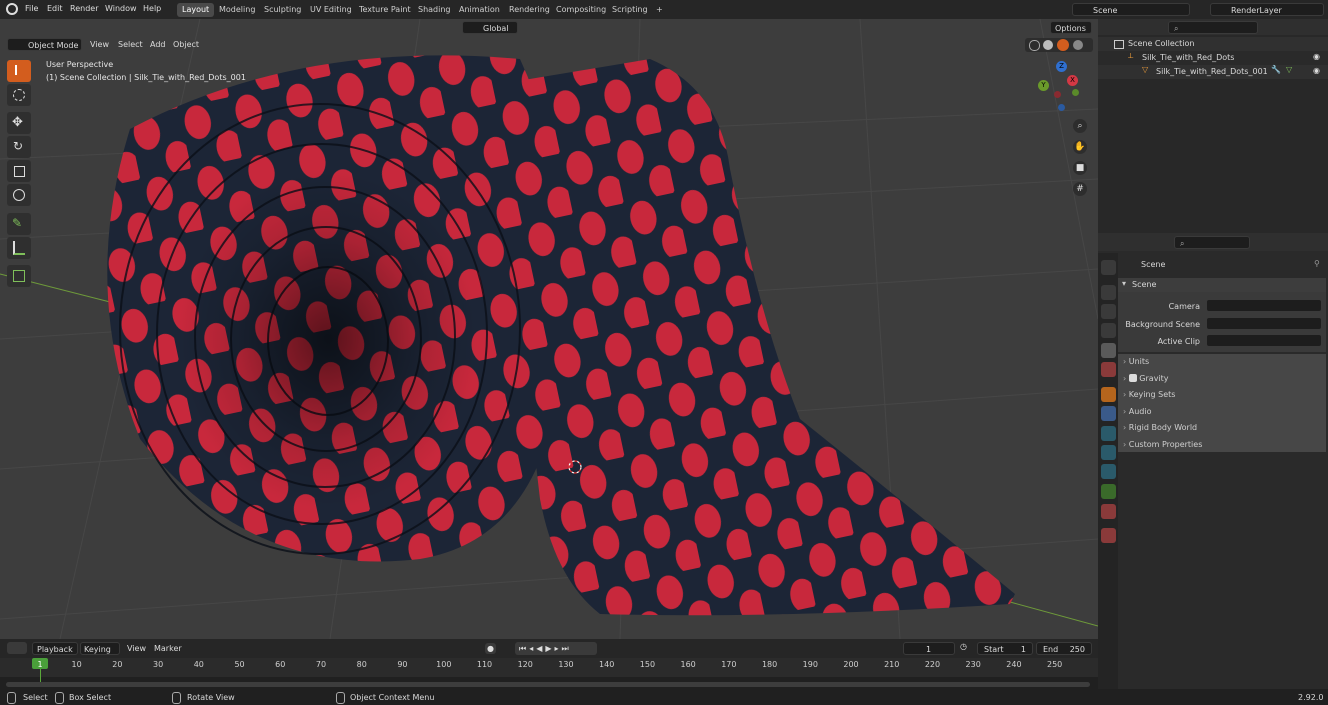  What do you see at coordinates (1078, 45) in the screenshot?
I see `rendered-shading-icon` at bounding box center [1078, 45].